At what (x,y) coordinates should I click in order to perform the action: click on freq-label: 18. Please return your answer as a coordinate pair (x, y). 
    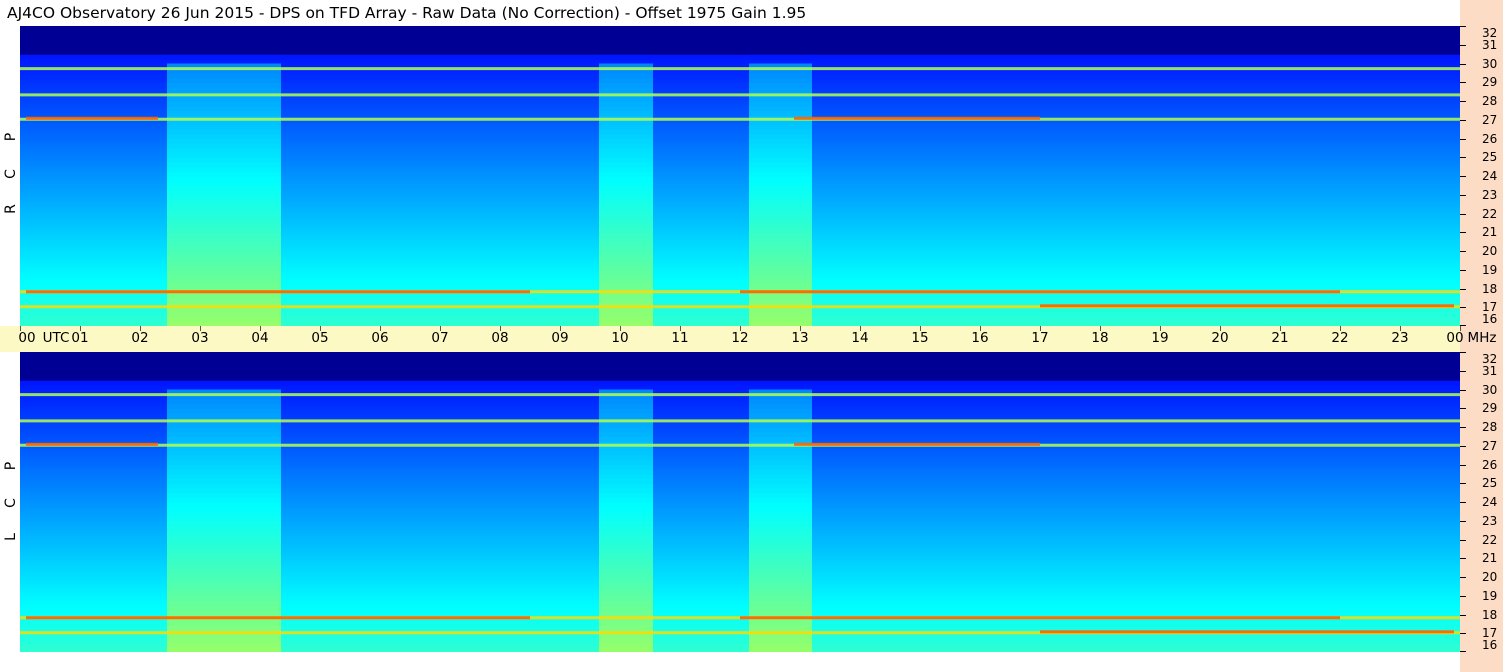
    Looking at the image, I should click on (1490, 614).